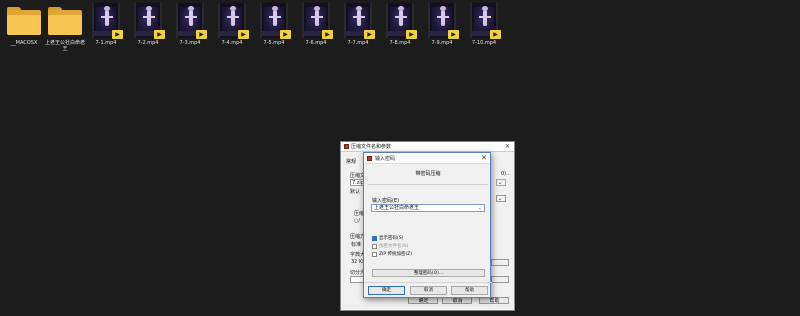  I want to click on desktop-video-file: ▶ 7-5.mp4, so click(274, 29).